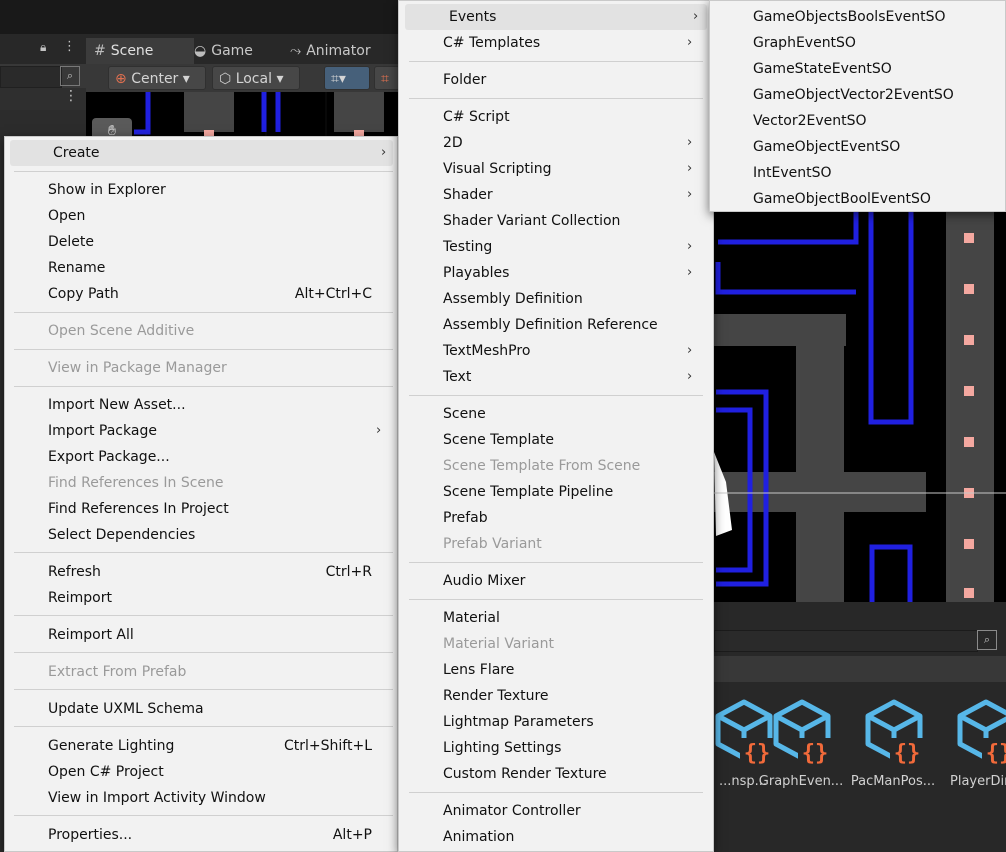  What do you see at coordinates (556, 696) in the screenshot?
I see `create-menu-item-render-texture: Render Texture` at bounding box center [556, 696].